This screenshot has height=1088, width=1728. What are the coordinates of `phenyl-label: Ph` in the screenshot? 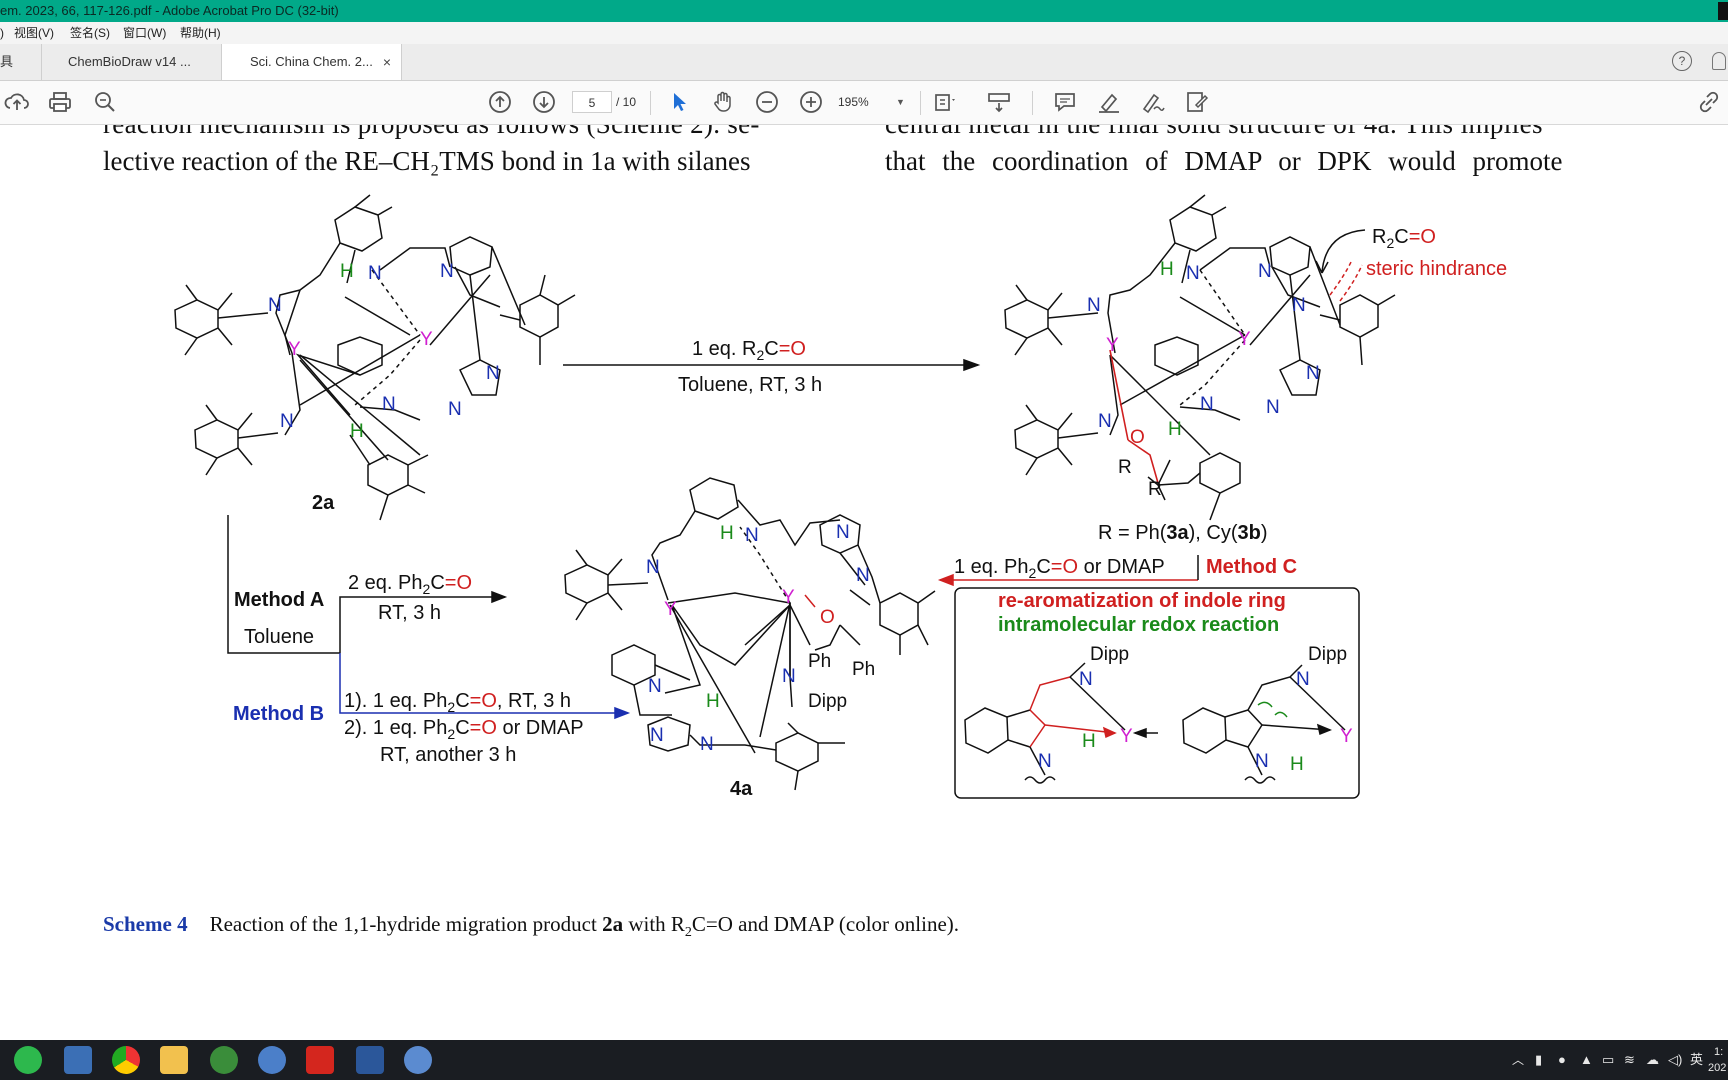 It's located at (863, 669).